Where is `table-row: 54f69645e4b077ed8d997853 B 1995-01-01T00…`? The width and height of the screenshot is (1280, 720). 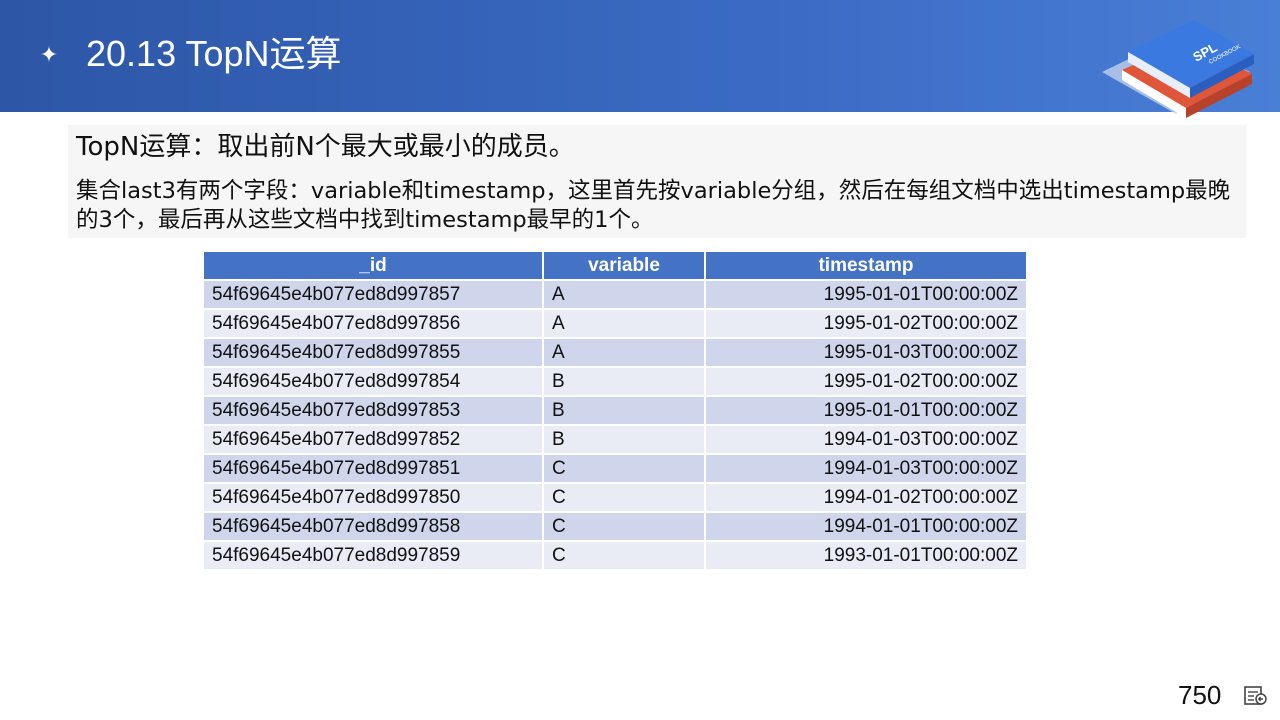 table-row: 54f69645e4b077ed8d997853 B 1995-01-01T00… is located at coordinates (615, 410).